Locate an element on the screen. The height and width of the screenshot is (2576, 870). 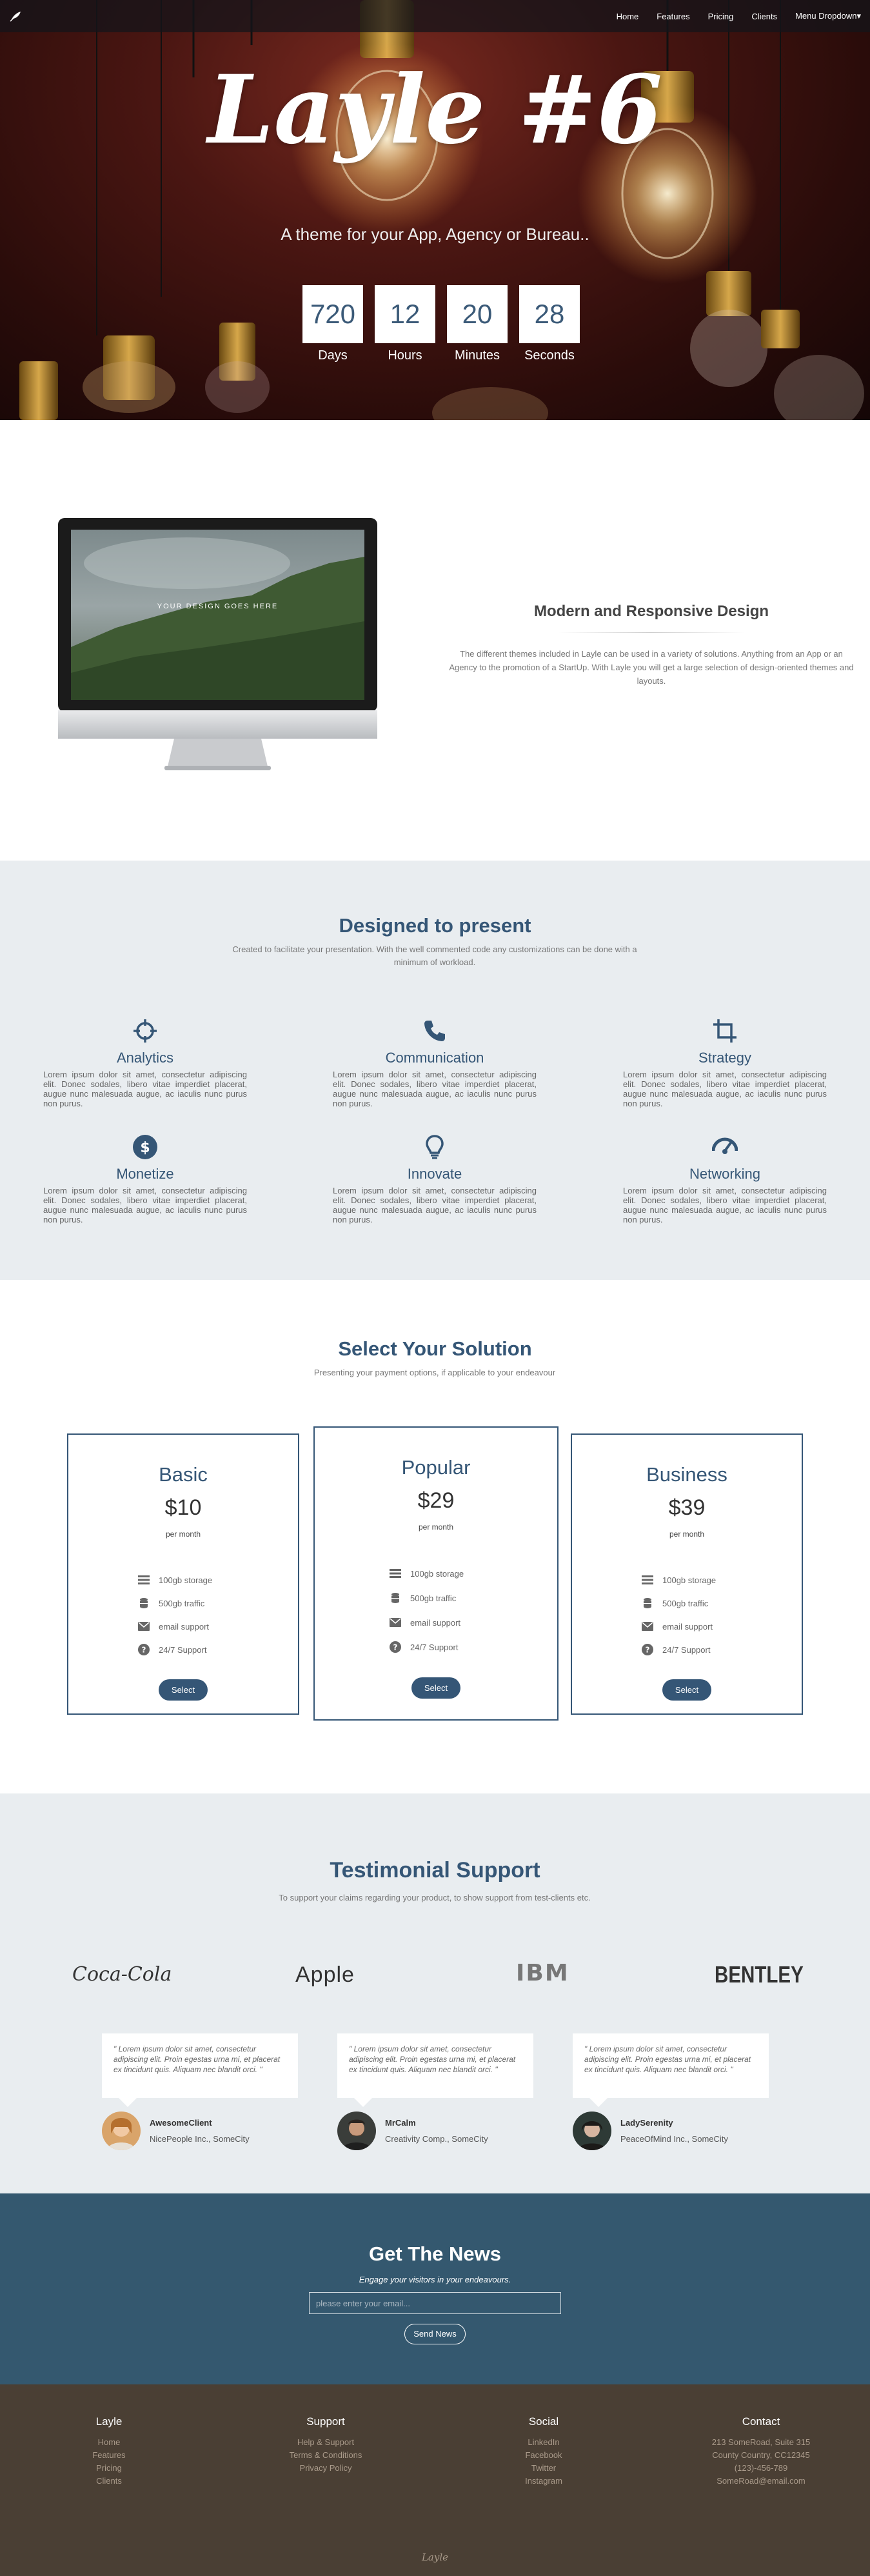
responsive-title: Modern and Responsive Design is located at coordinates (651, 611).